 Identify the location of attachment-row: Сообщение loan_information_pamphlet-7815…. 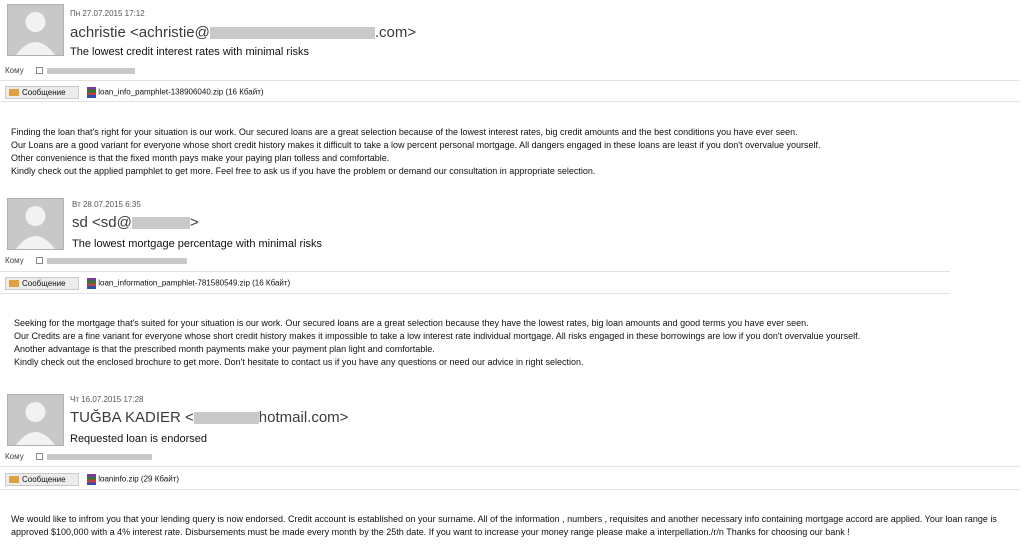
(147, 283).